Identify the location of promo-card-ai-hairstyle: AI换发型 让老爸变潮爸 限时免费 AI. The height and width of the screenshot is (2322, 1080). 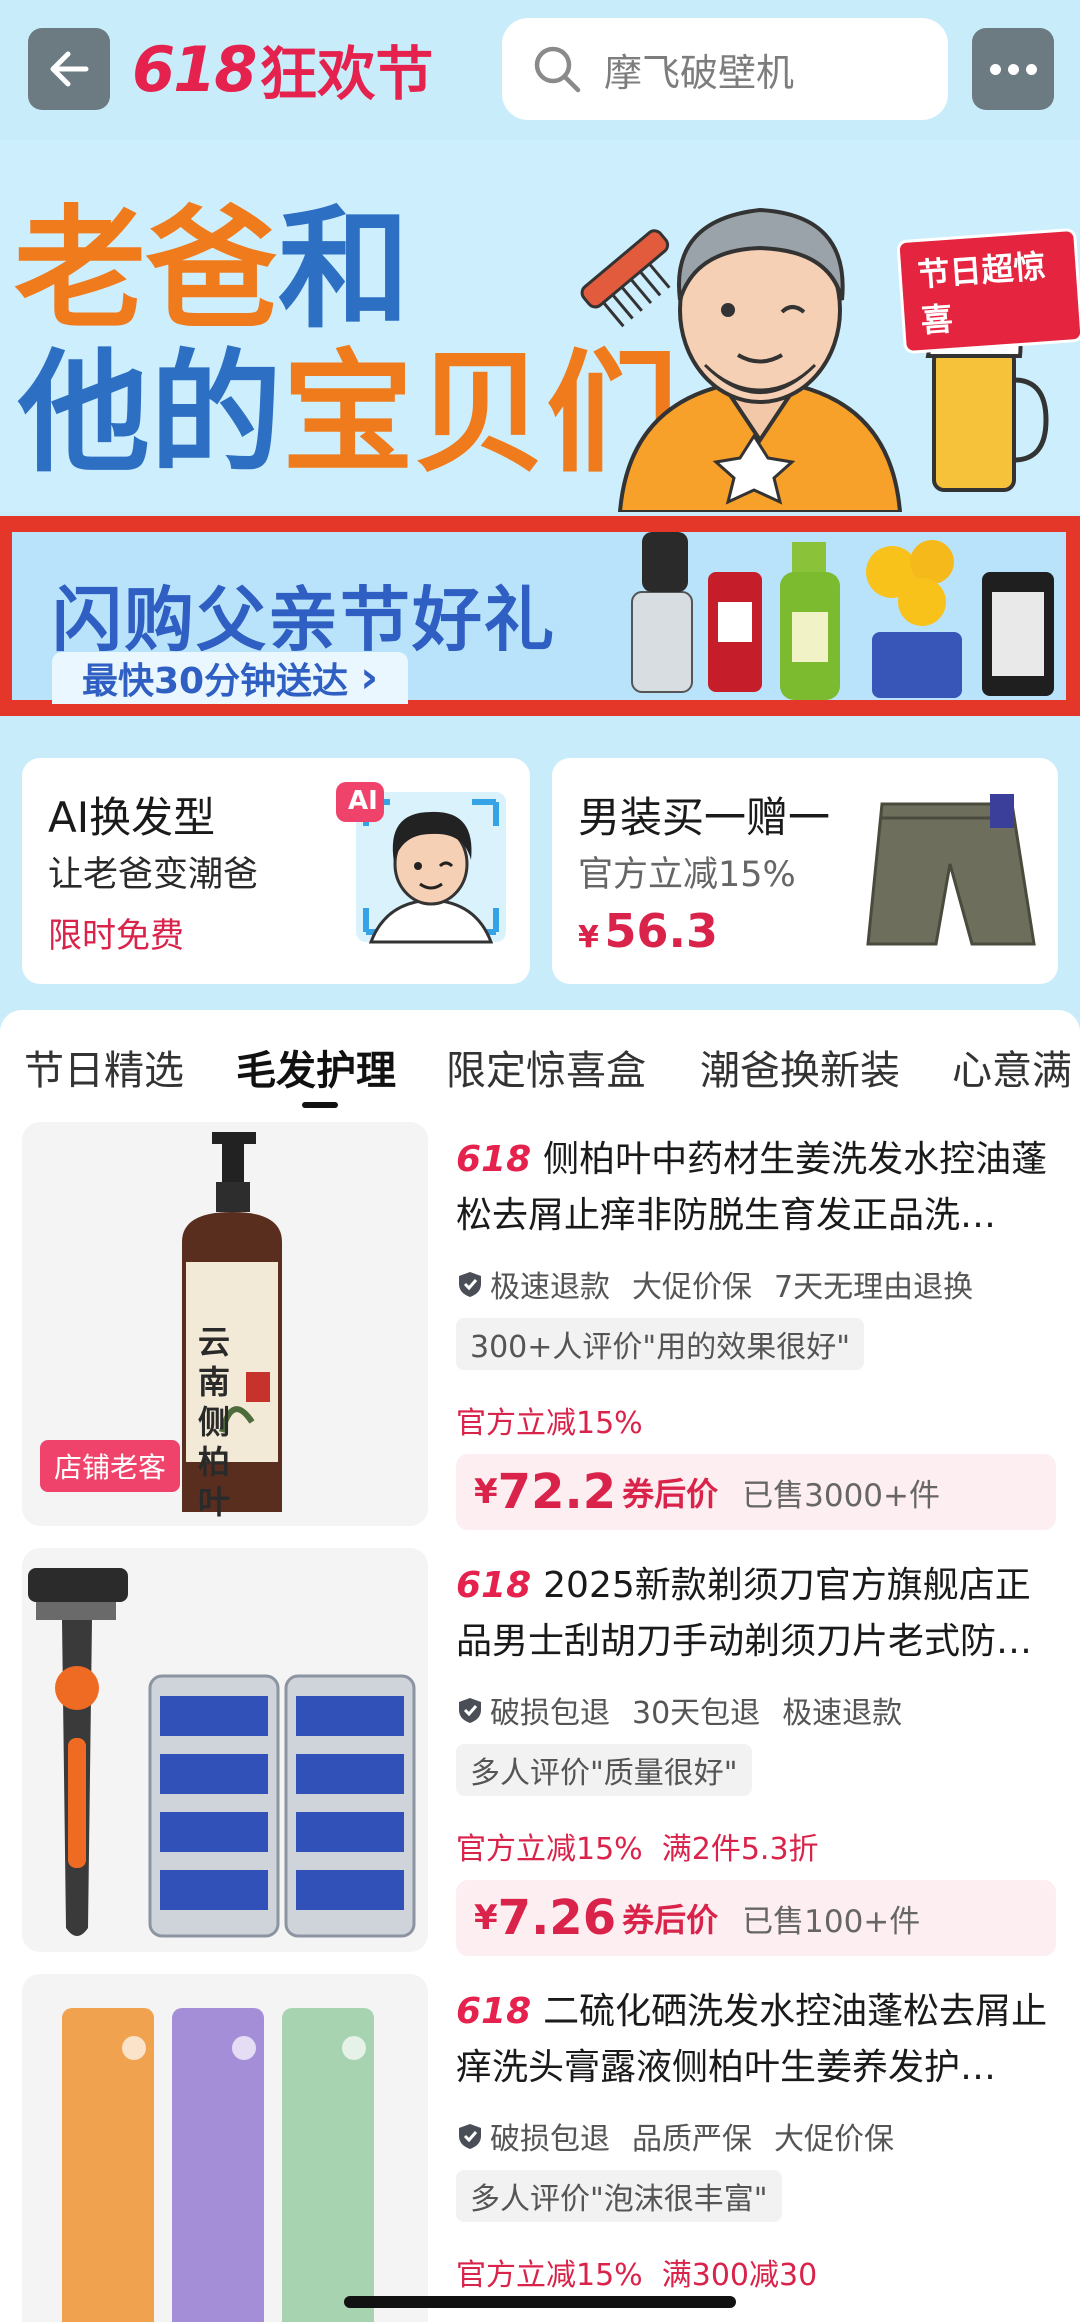
(276, 871).